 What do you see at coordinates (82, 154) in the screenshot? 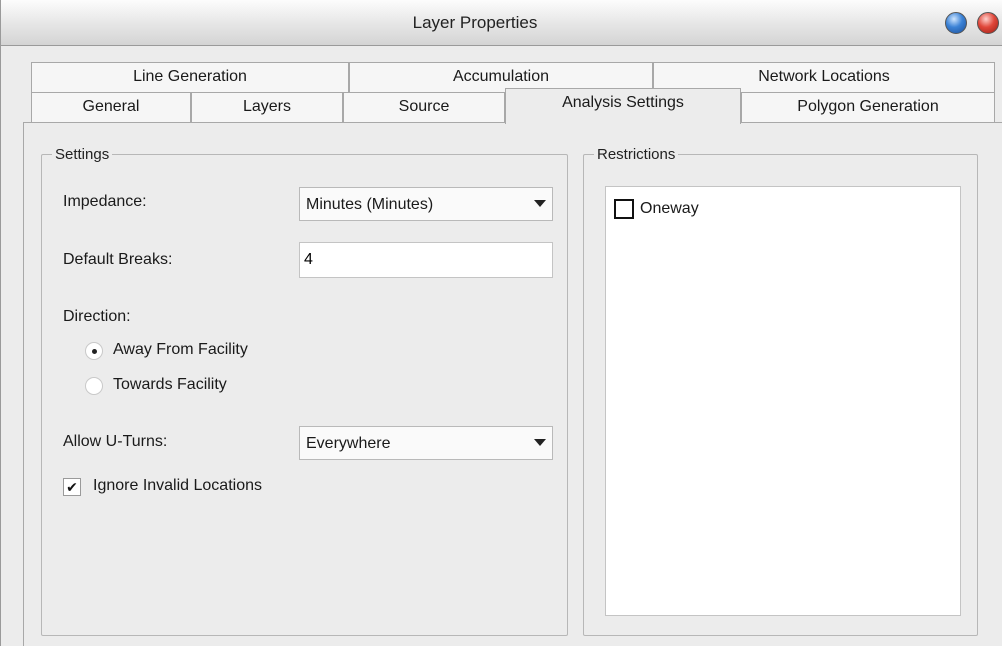
I see `settings-legend: Settings` at bounding box center [82, 154].